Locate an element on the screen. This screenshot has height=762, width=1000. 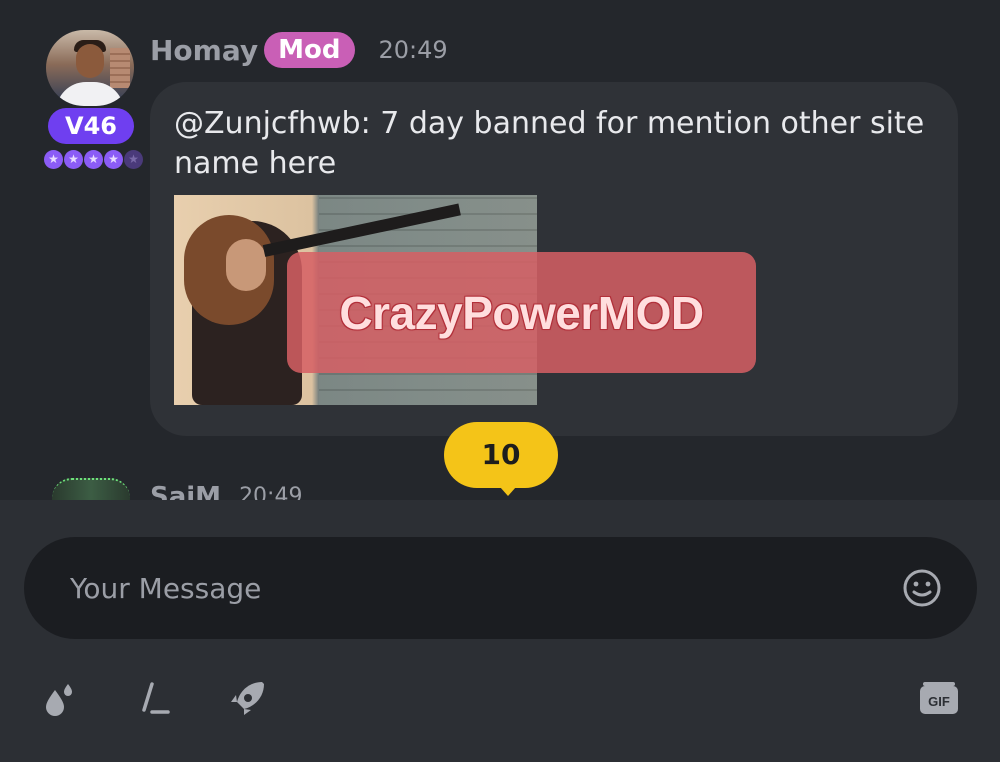
message-input-pill is located at coordinates (500, 588).